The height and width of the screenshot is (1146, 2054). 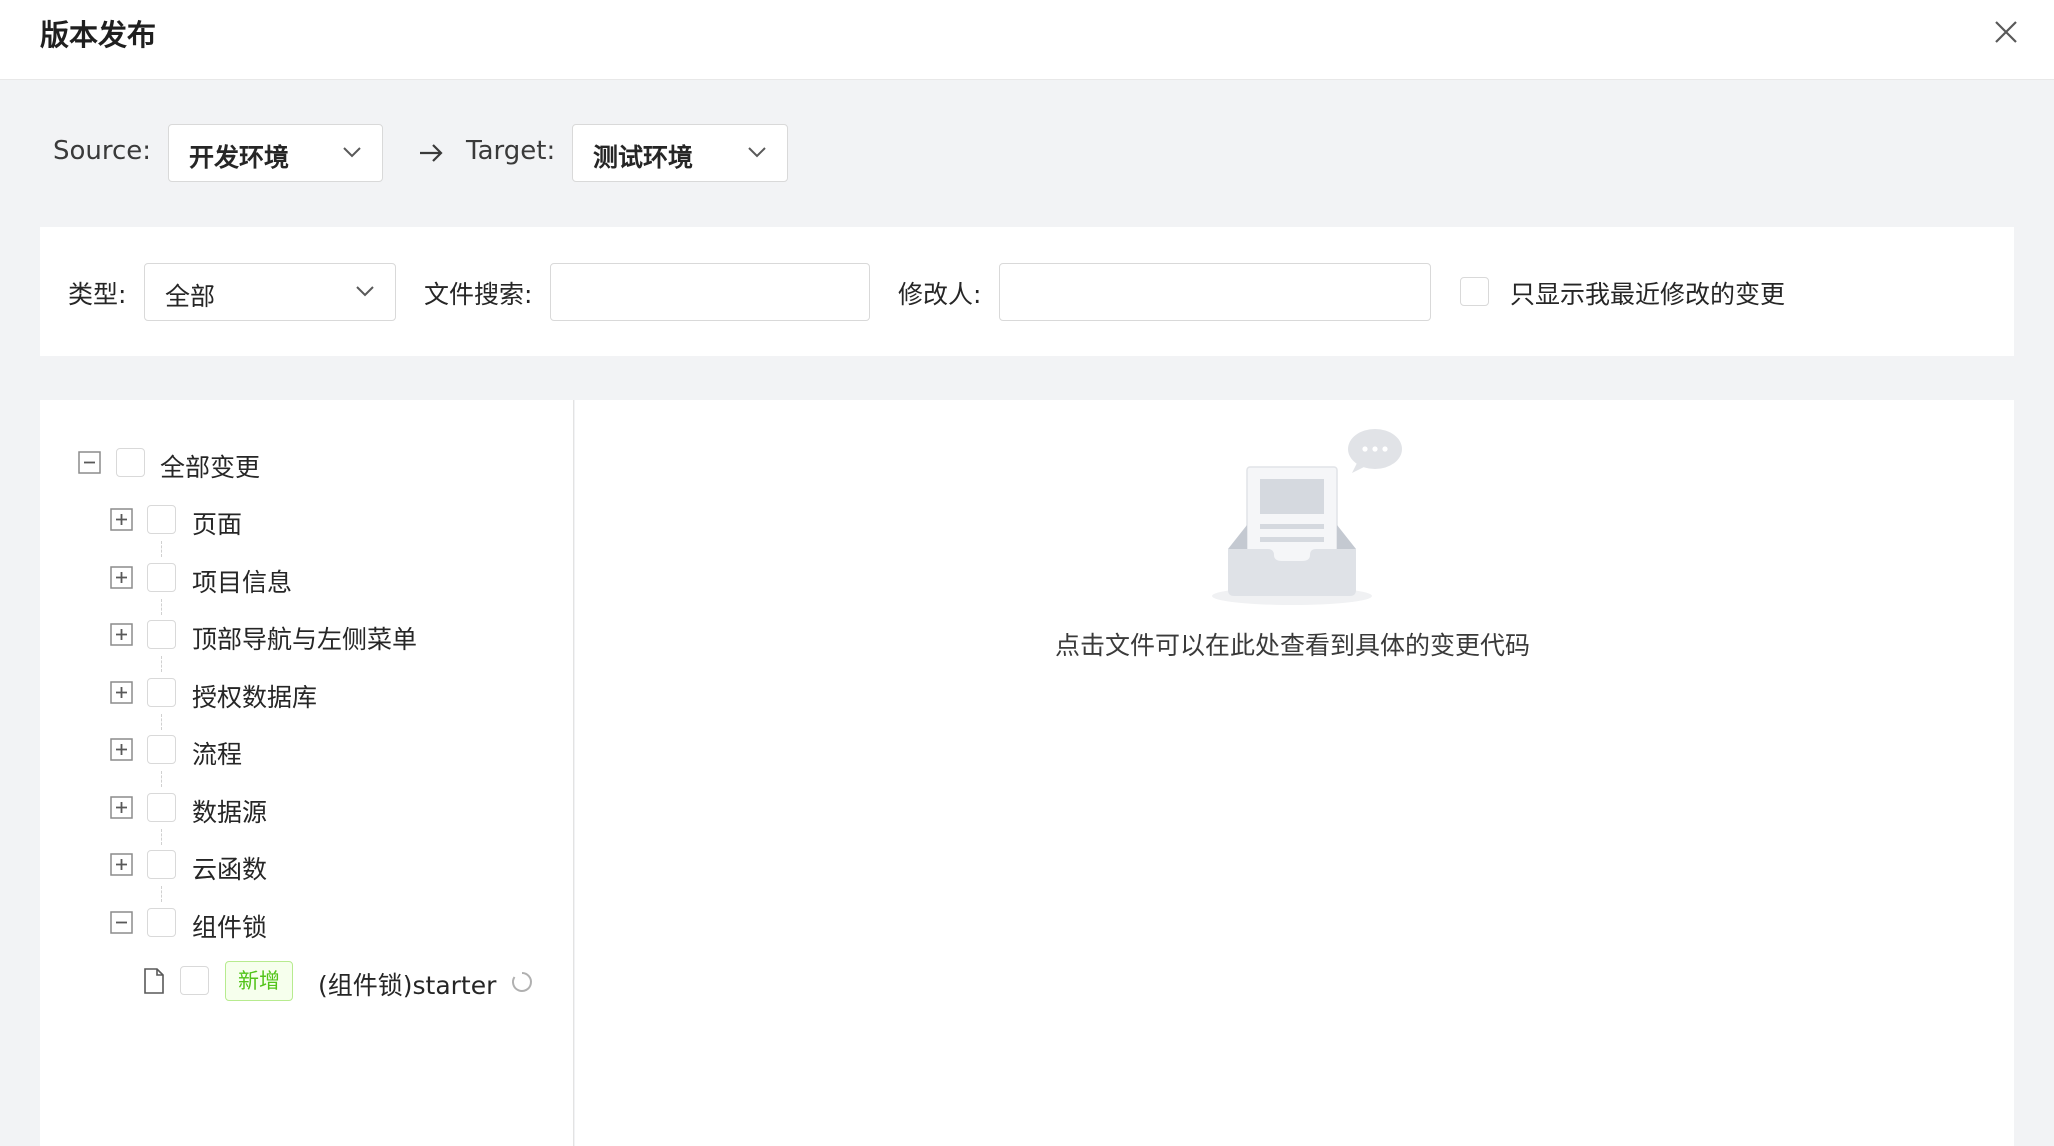 I want to click on tree-node-label: 顶部导航与左侧菜单, so click(x=305, y=639).